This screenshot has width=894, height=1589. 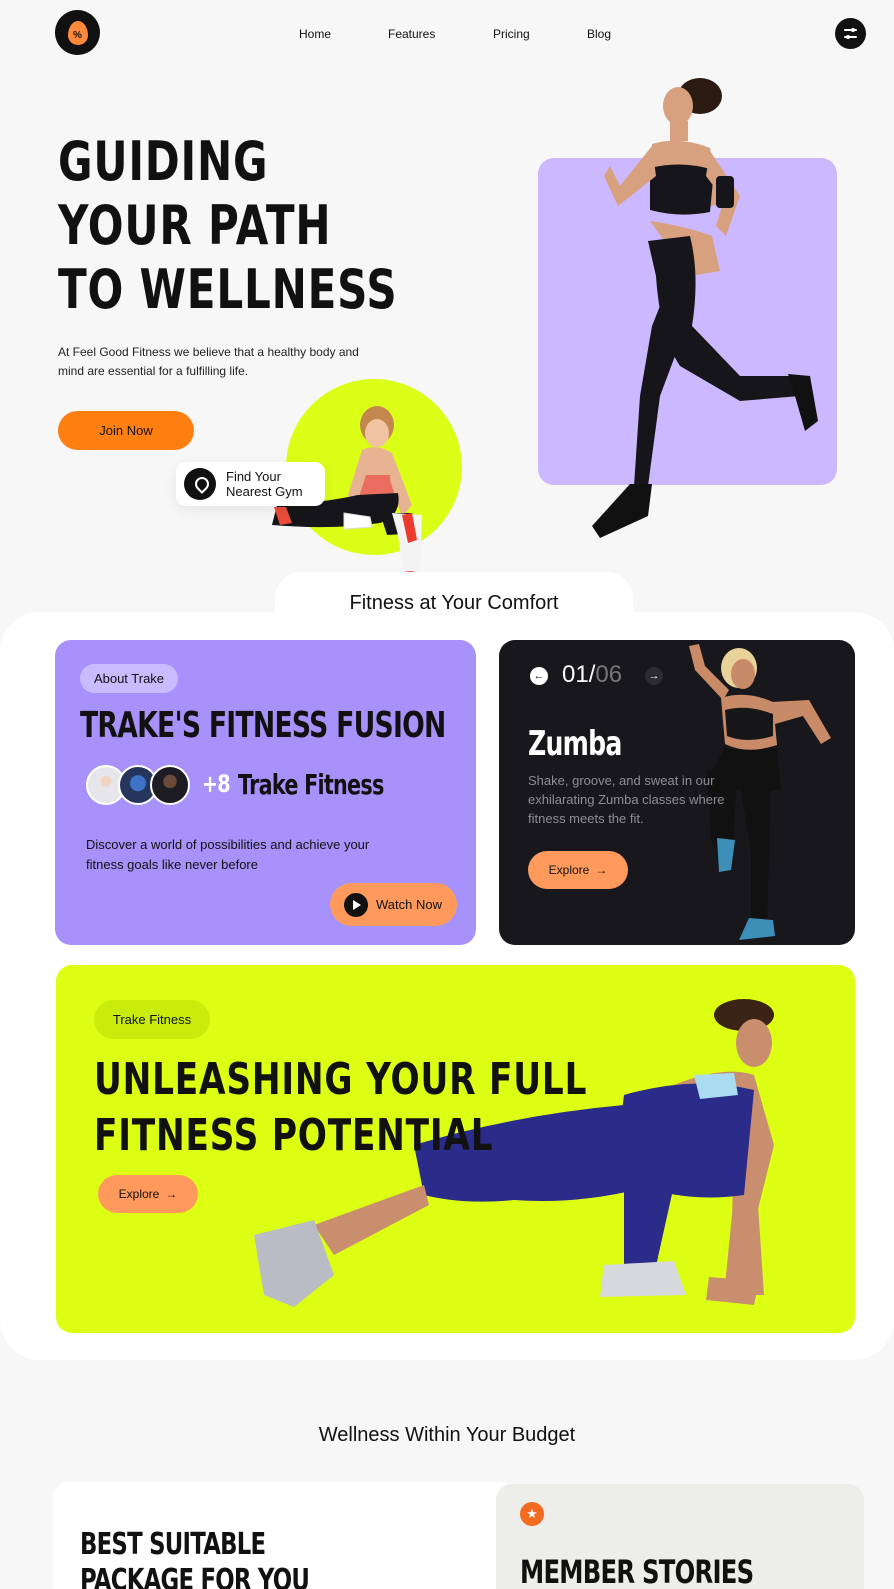 What do you see at coordinates (654, 676) in the screenshot?
I see `next-arrow-icon: →` at bounding box center [654, 676].